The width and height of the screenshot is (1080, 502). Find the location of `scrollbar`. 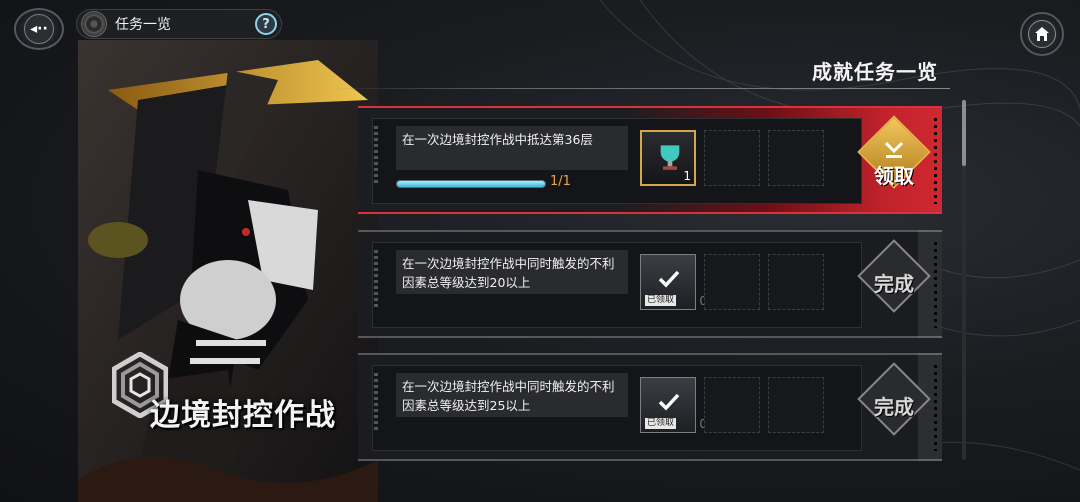

scrollbar is located at coordinates (964, 280).